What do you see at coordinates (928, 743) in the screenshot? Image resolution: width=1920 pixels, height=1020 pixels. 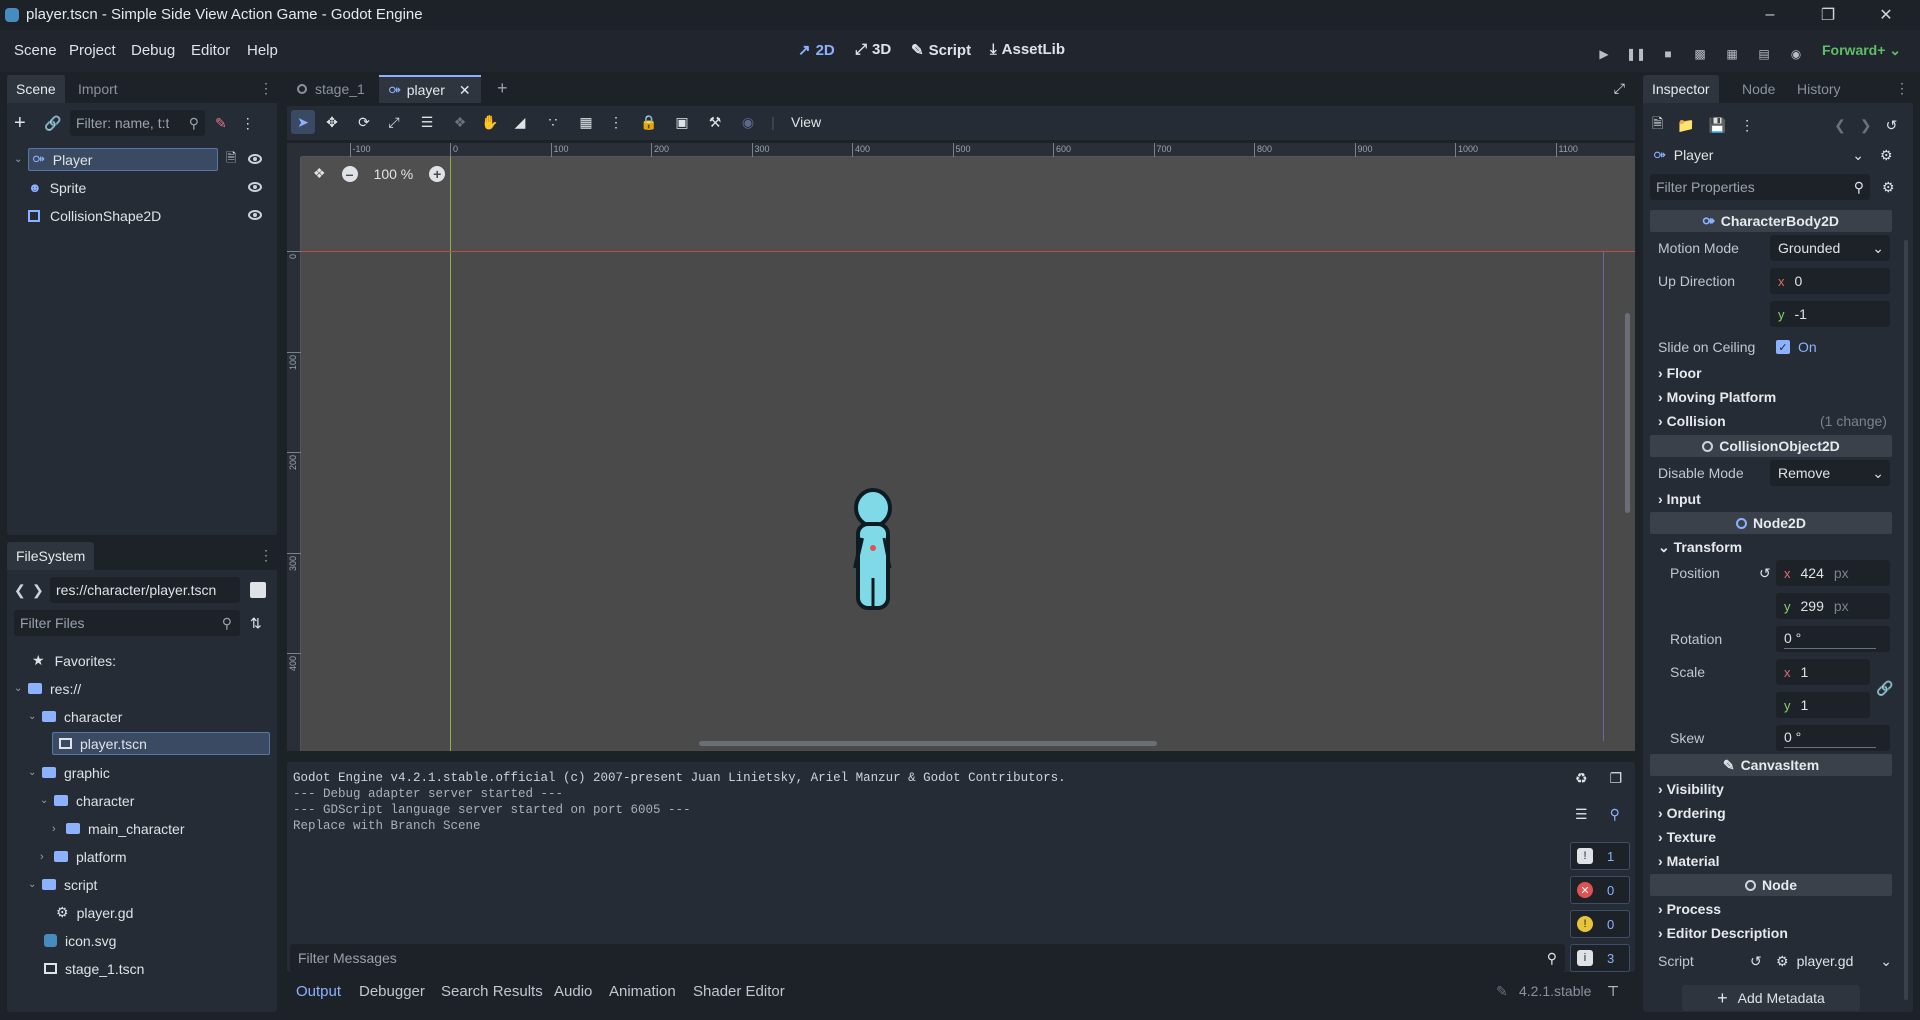 I see `horizontal-scrollbar` at bounding box center [928, 743].